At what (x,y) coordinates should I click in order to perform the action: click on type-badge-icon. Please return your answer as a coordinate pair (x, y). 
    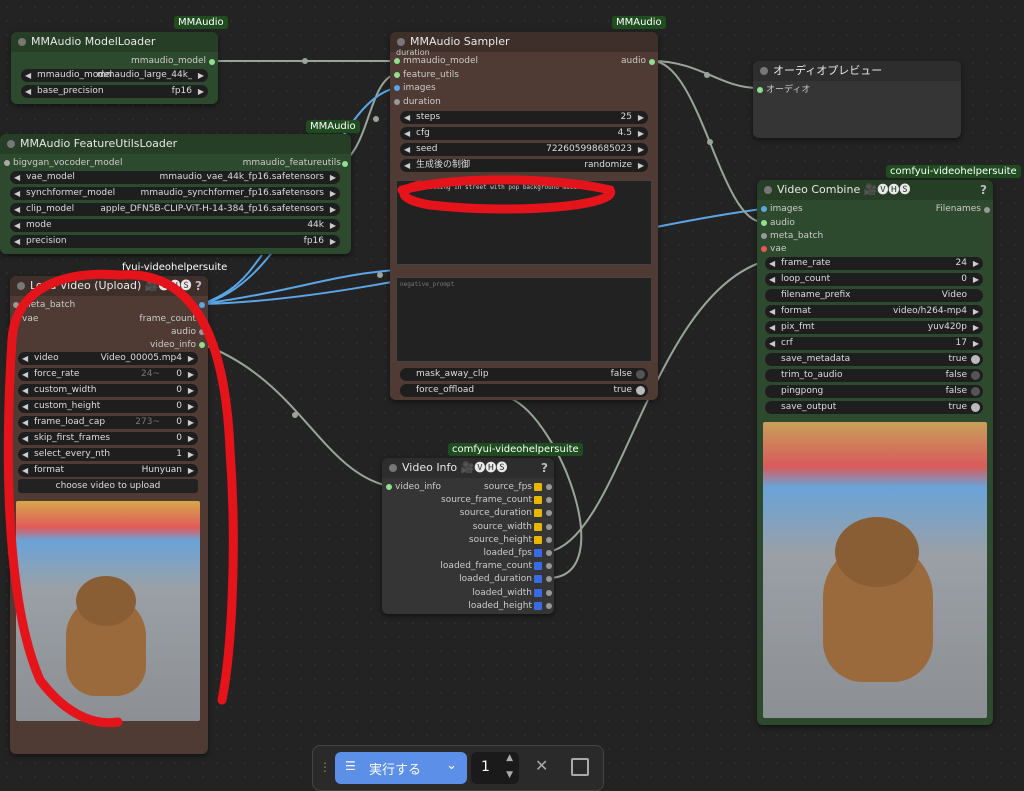
    Looking at the image, I should click on (538, 579).